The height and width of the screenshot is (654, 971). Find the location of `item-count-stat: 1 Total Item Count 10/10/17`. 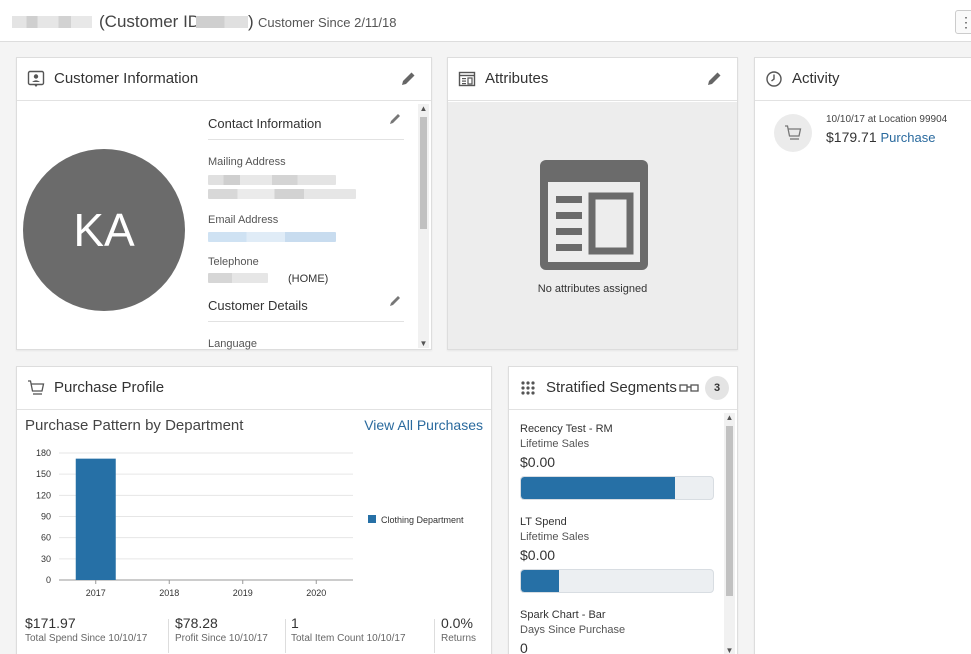

item-count-stat: 1 Total Item Count 10/10/17 is located at coordinates (348, 634).